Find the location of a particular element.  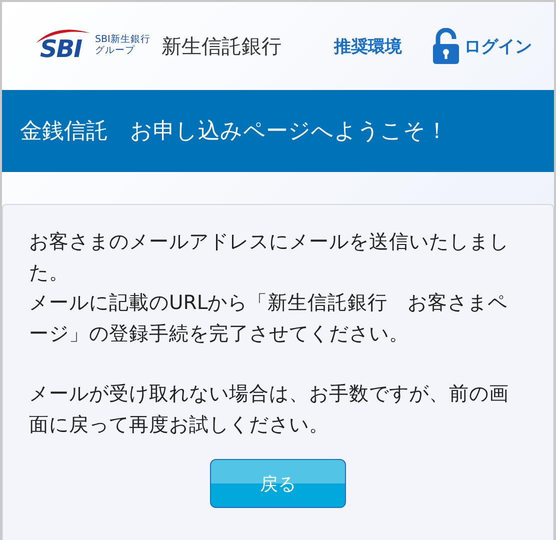

group-name: グループ is located at coordinates (115, 51).